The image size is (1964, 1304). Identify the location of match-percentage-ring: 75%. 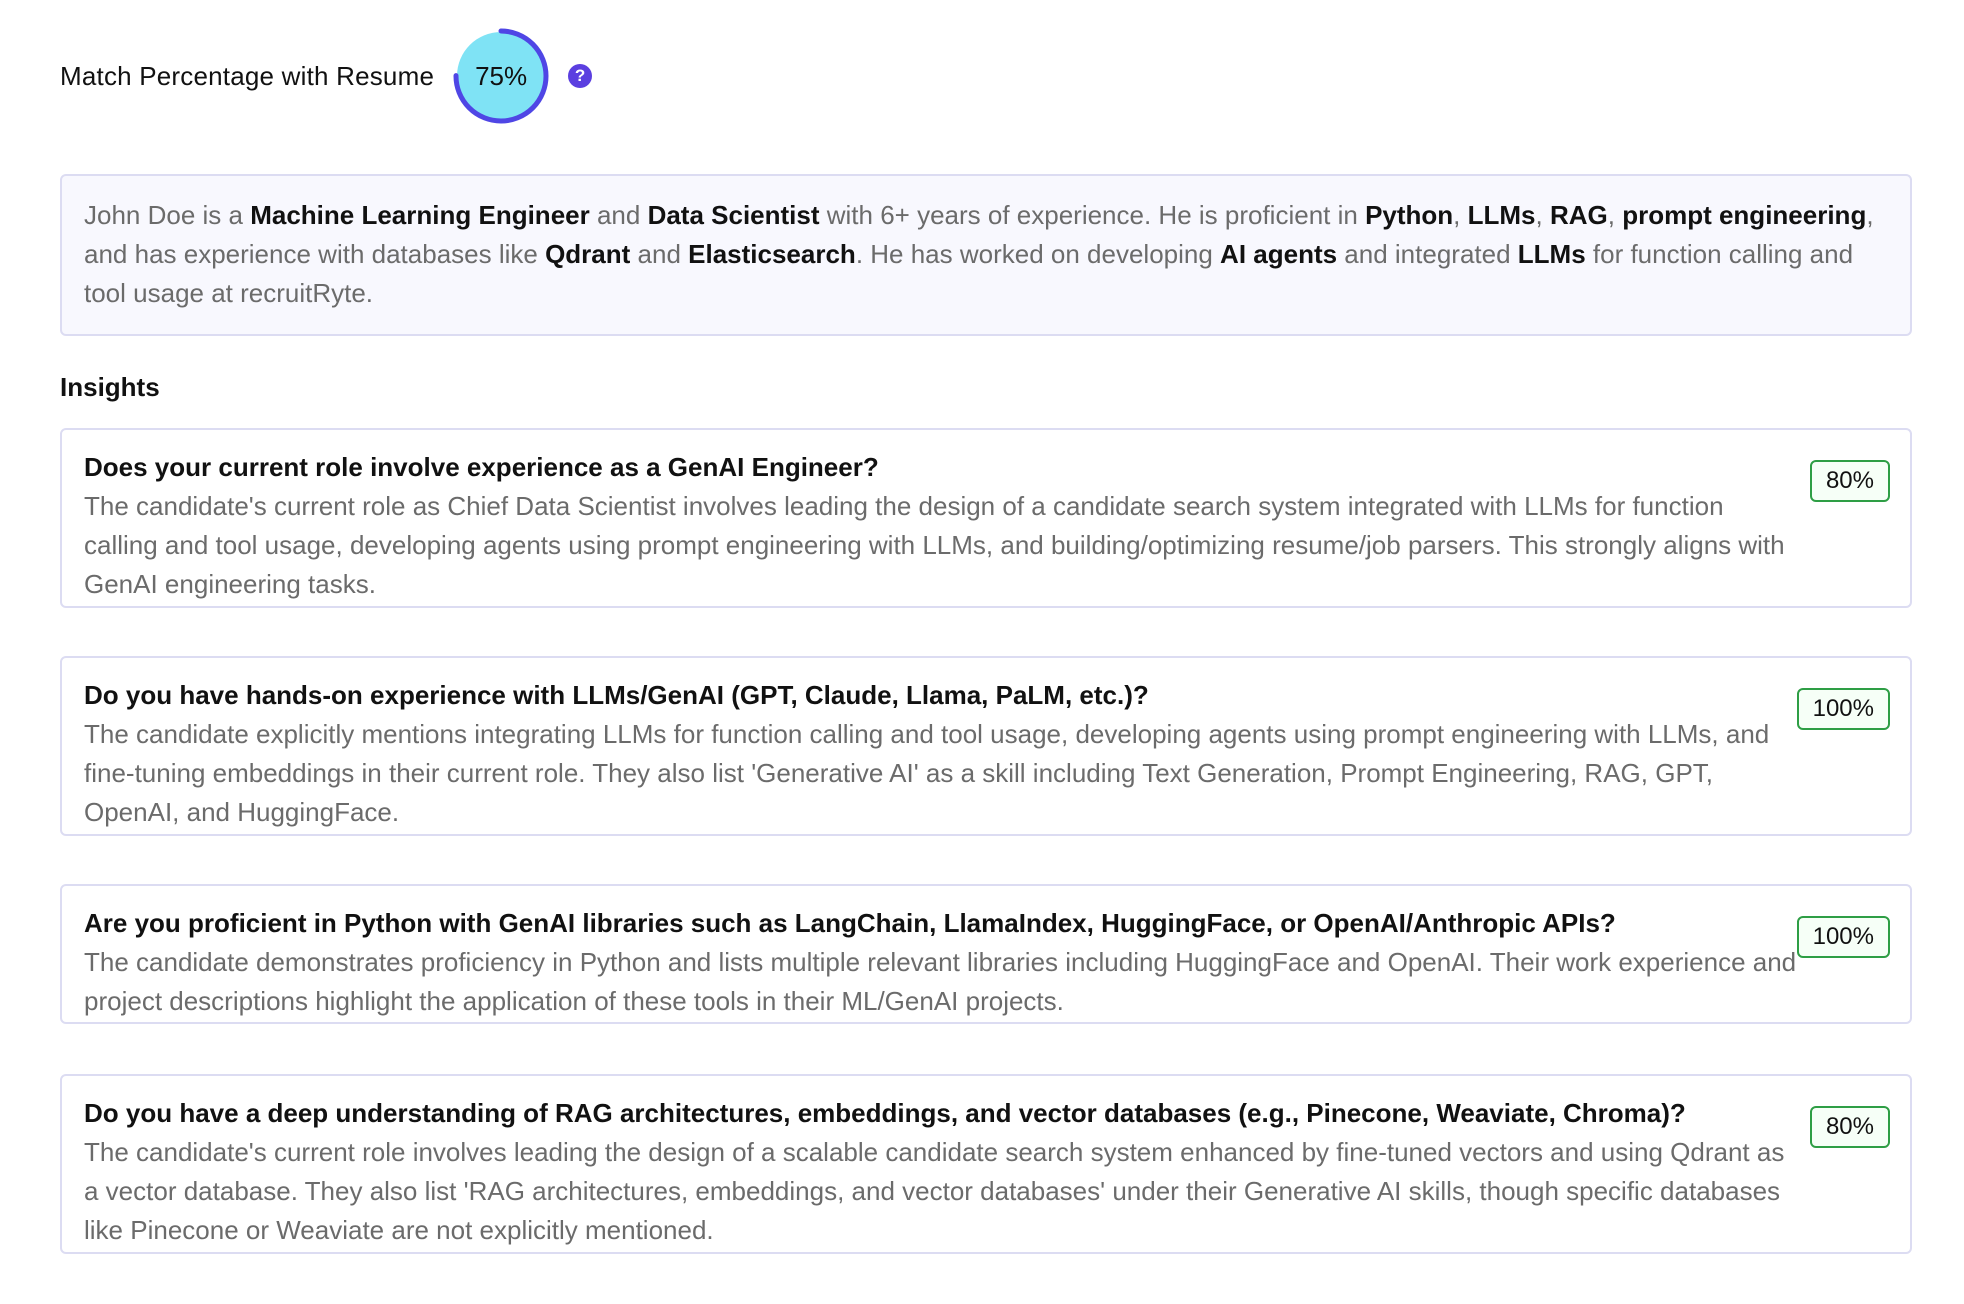
(501, 76).